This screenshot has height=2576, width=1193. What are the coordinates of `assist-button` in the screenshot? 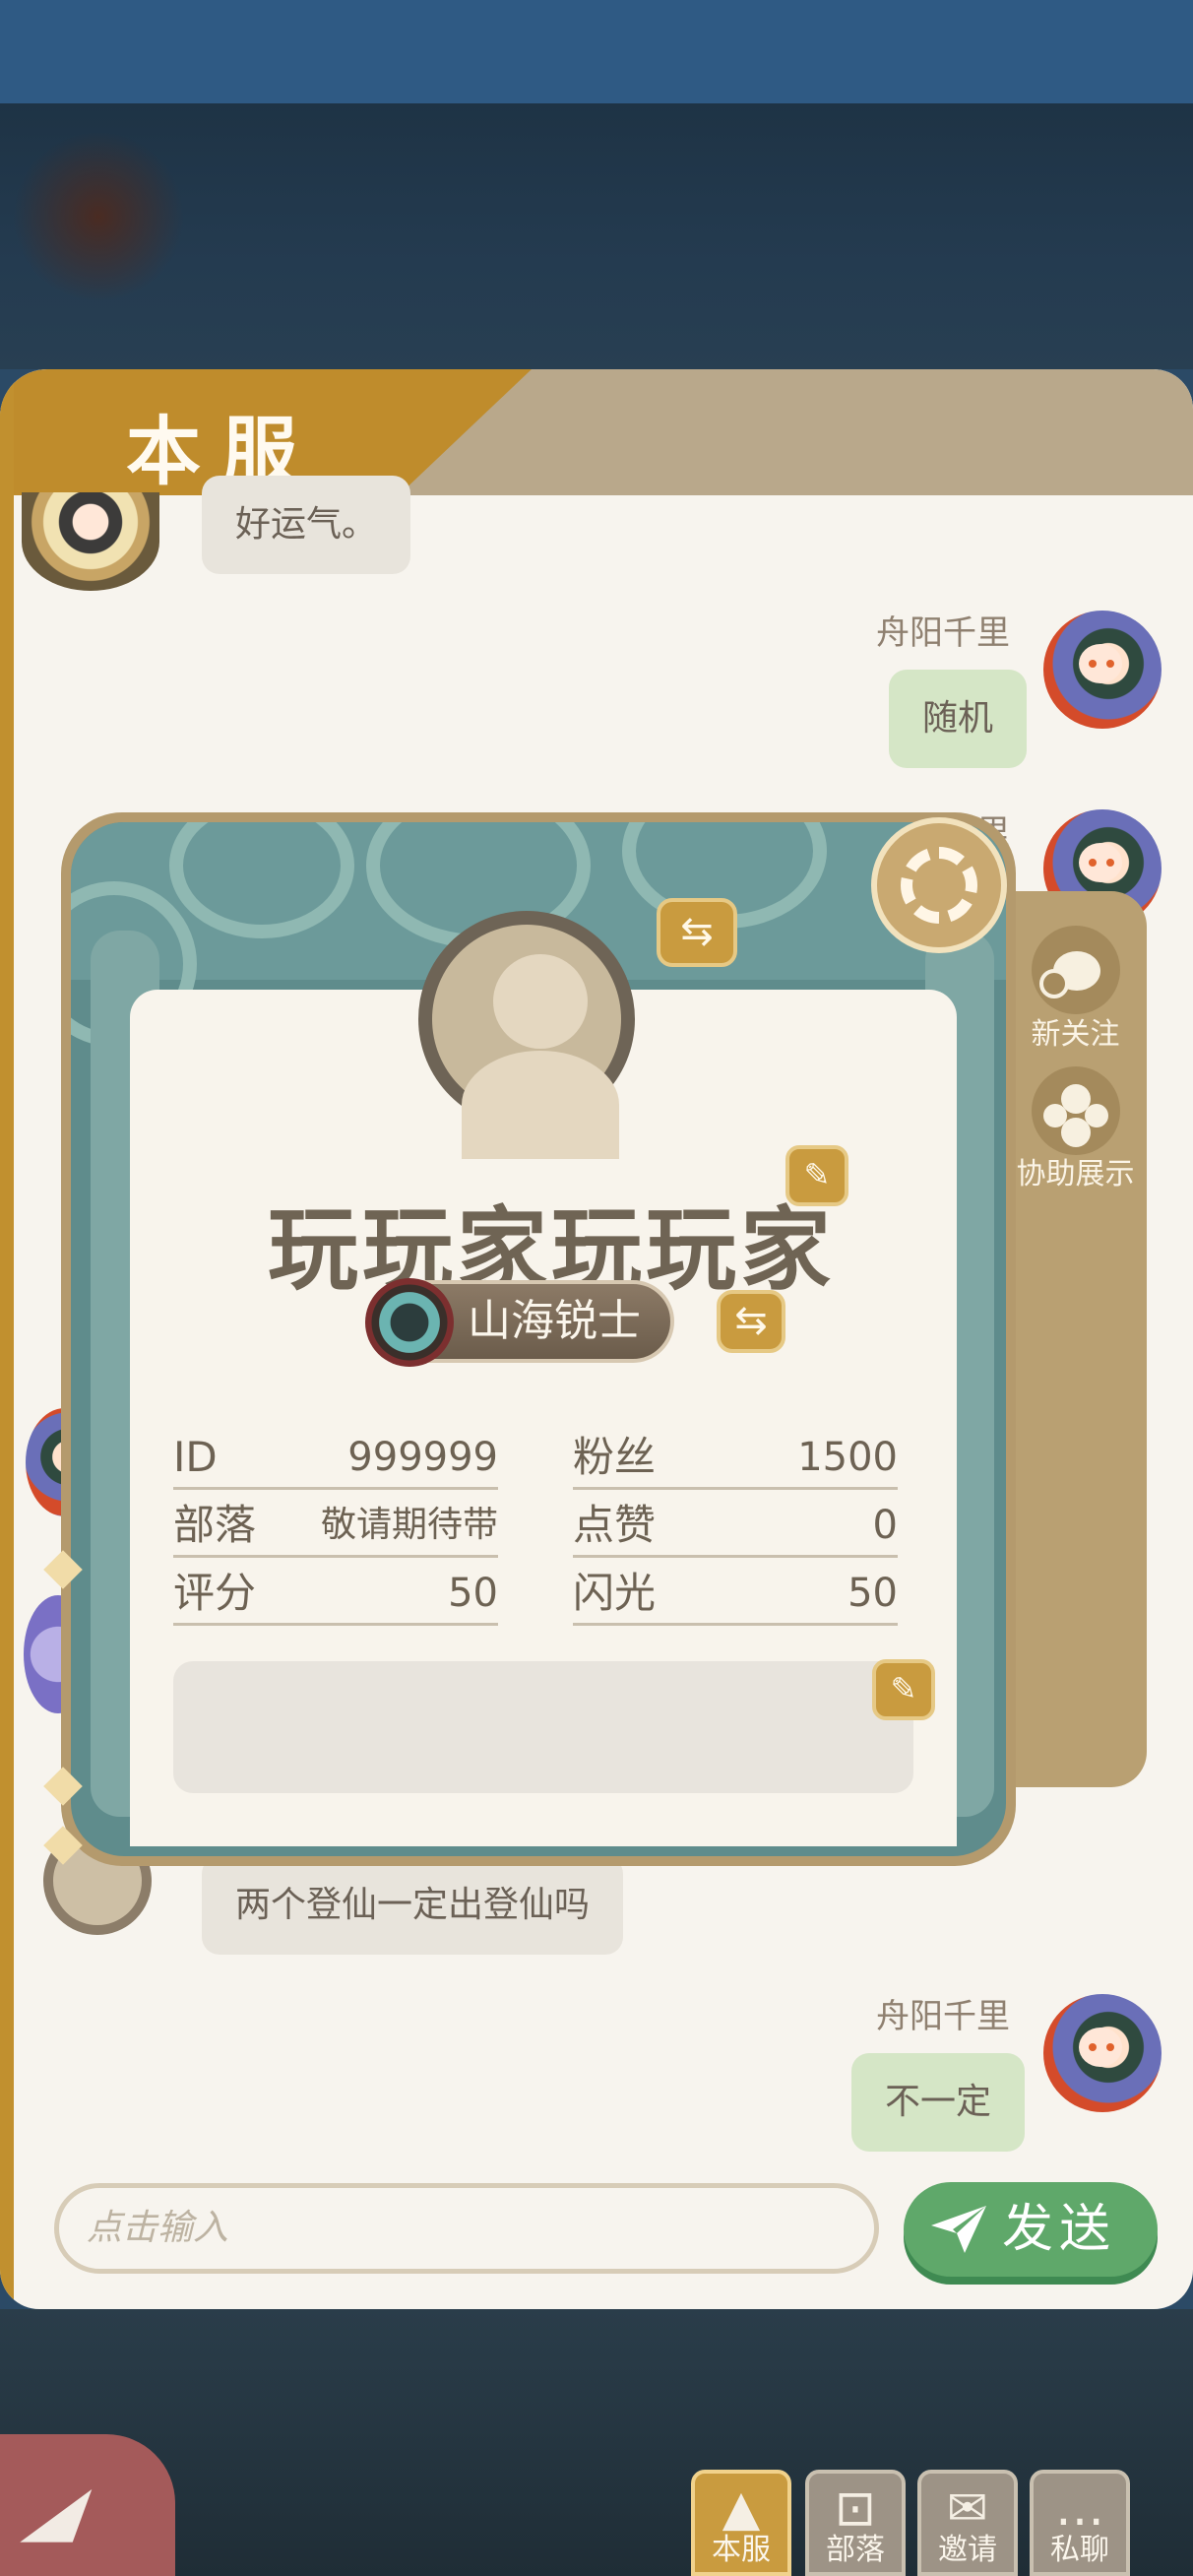 It's located at (1076, 1110).